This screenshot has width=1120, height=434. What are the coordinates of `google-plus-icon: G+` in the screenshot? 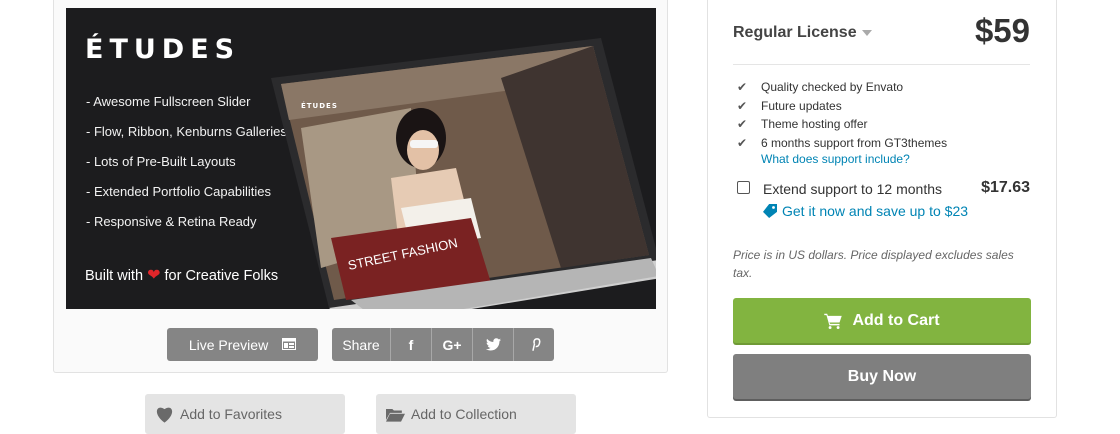 It's located at (451, 344).